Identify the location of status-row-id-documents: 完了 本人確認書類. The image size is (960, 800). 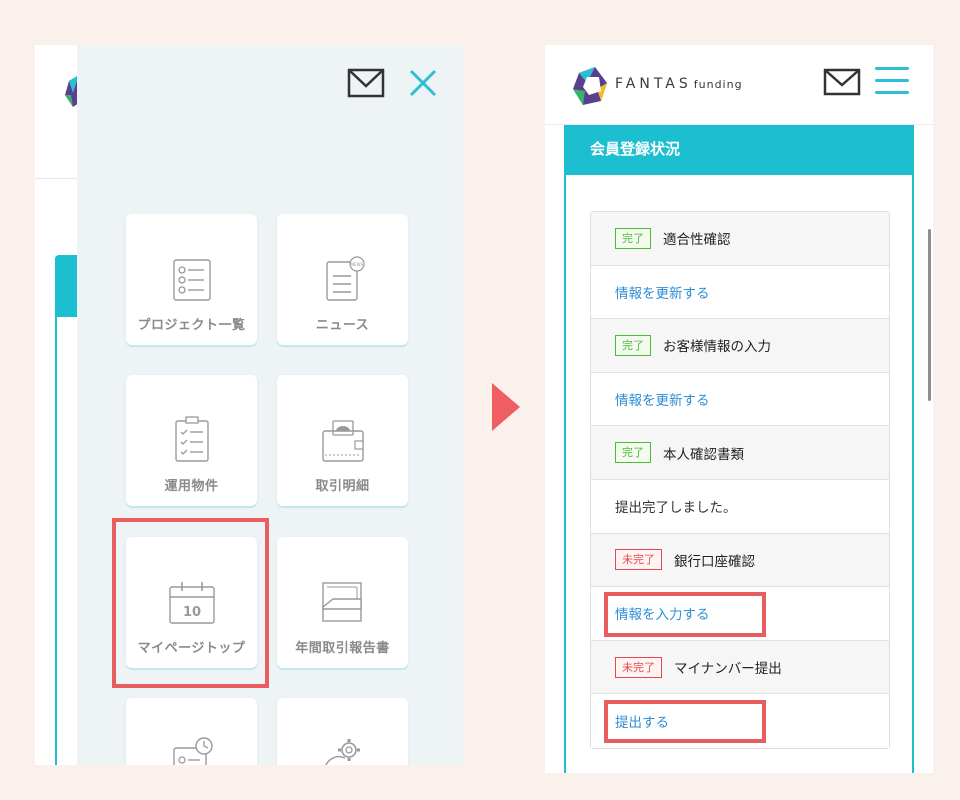
(740, 453).